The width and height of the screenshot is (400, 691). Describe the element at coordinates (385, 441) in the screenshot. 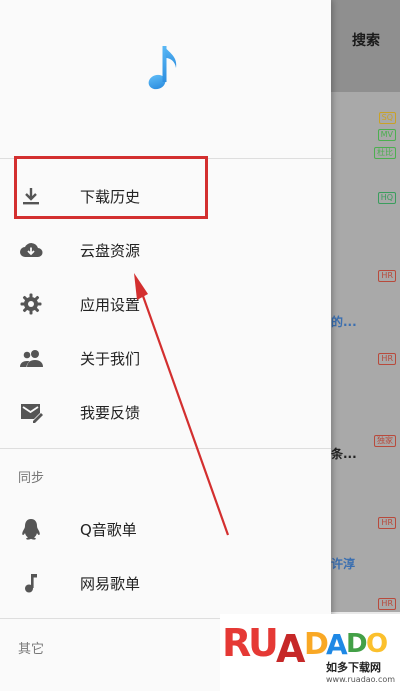

I see `quality-tag: 独家` at that location.